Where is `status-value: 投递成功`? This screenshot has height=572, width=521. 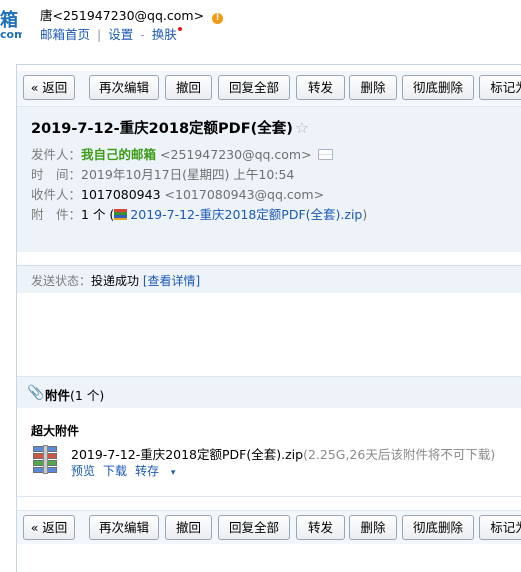 status-value: 投递成功 is located at coordinates (115, 281).